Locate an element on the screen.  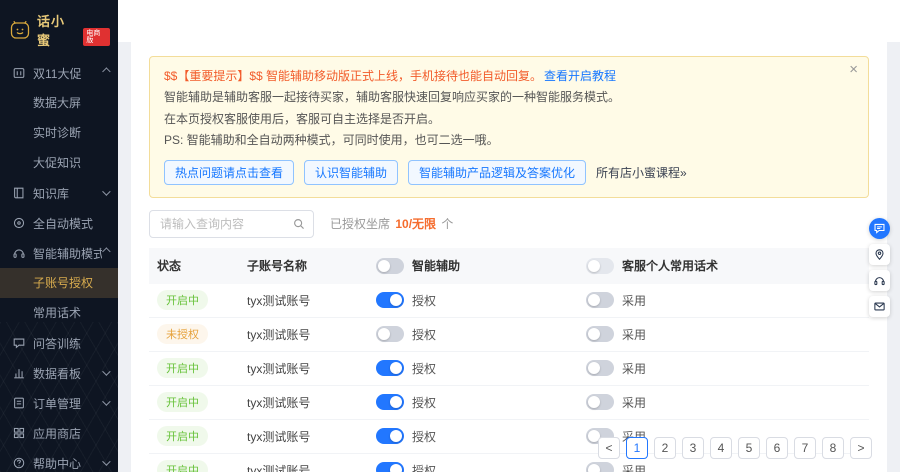
header-assist: 智能辅助 is located at coordinates (481, 265).